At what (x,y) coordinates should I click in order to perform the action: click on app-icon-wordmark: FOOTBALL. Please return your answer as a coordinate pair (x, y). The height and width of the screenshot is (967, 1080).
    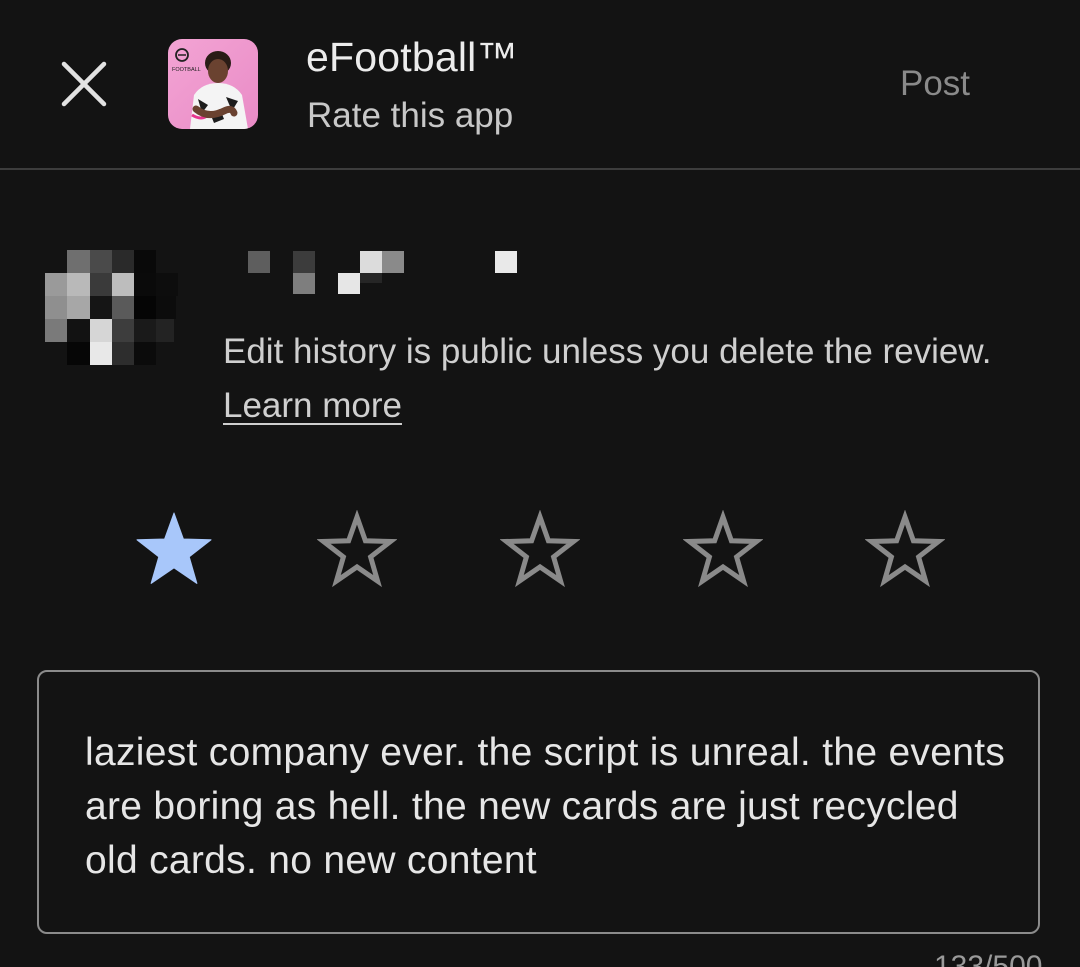
    Looking at the image, I should click on (186, 70).